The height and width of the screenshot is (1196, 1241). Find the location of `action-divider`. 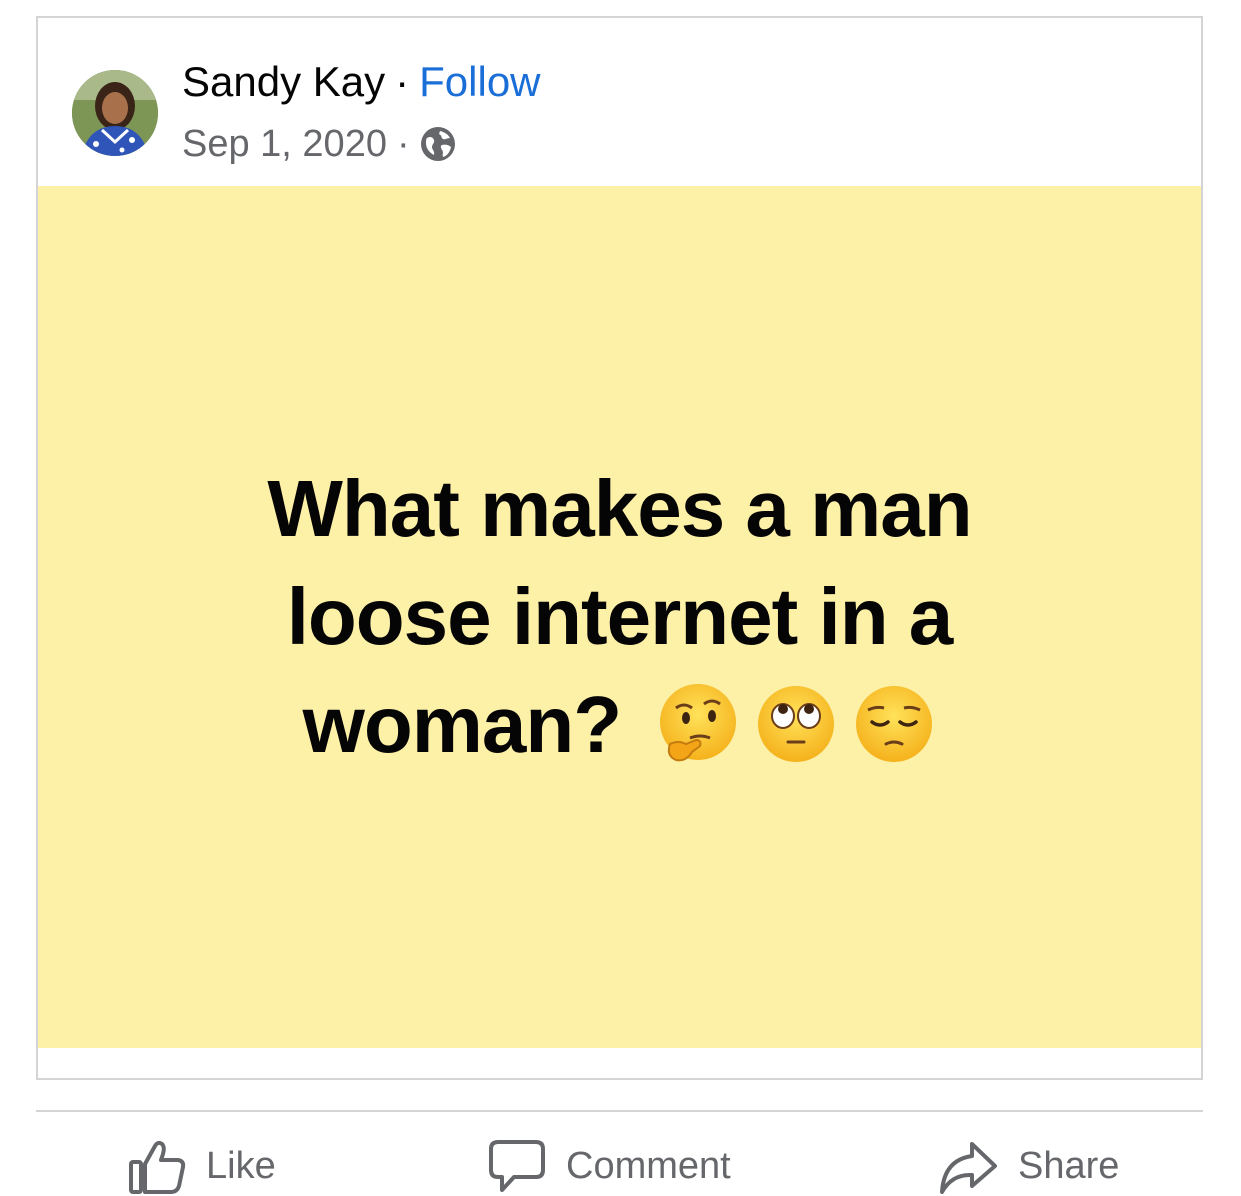

action-divider is located at coordinates (619, 1111).